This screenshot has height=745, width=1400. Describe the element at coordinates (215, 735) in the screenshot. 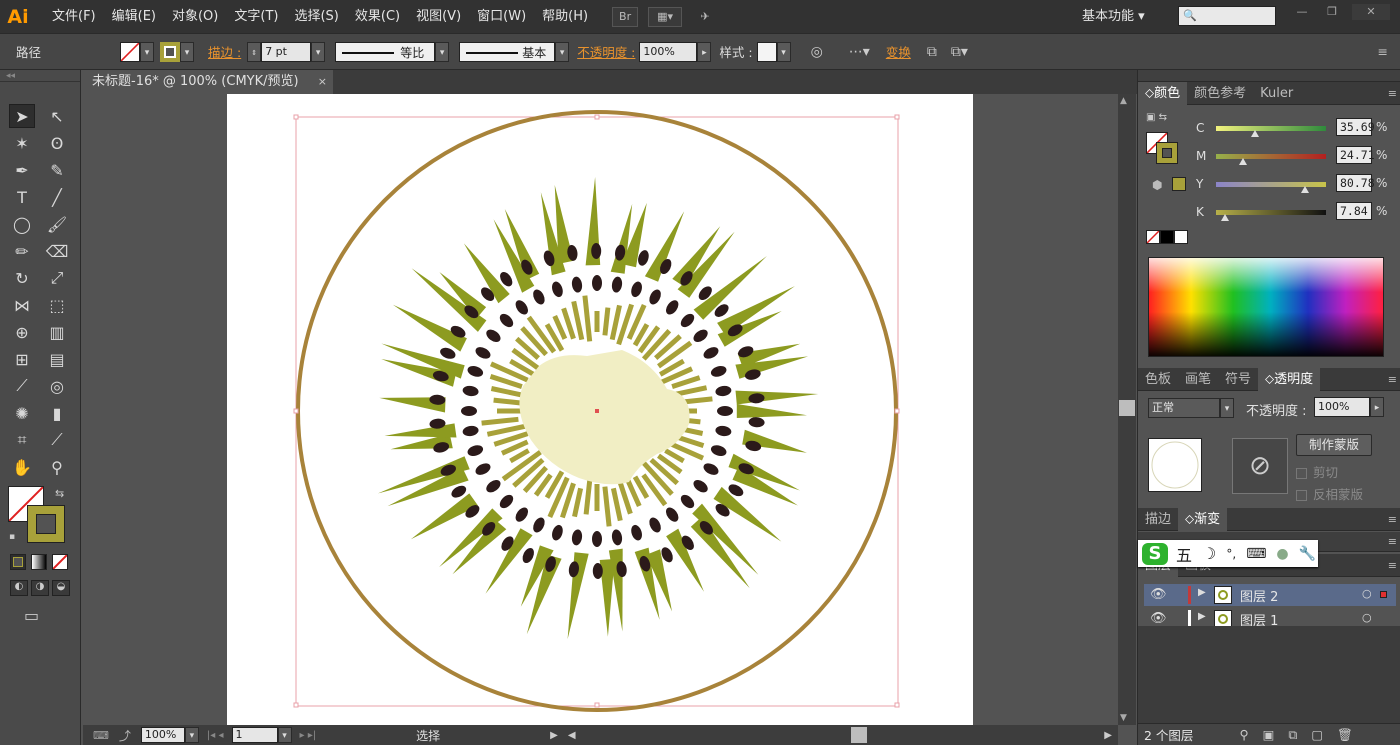

I see `first-artboard-icon: |◂ ◂` at that location.